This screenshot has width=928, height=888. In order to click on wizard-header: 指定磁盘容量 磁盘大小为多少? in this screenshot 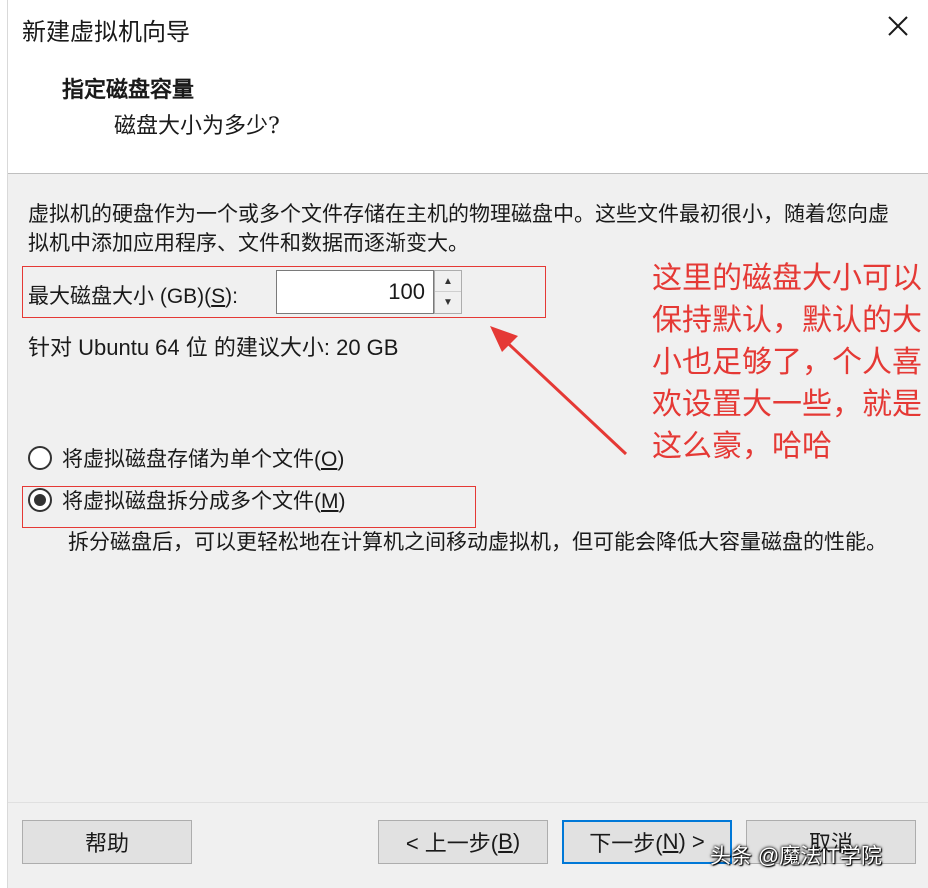, I will do `click(468, 113)`.